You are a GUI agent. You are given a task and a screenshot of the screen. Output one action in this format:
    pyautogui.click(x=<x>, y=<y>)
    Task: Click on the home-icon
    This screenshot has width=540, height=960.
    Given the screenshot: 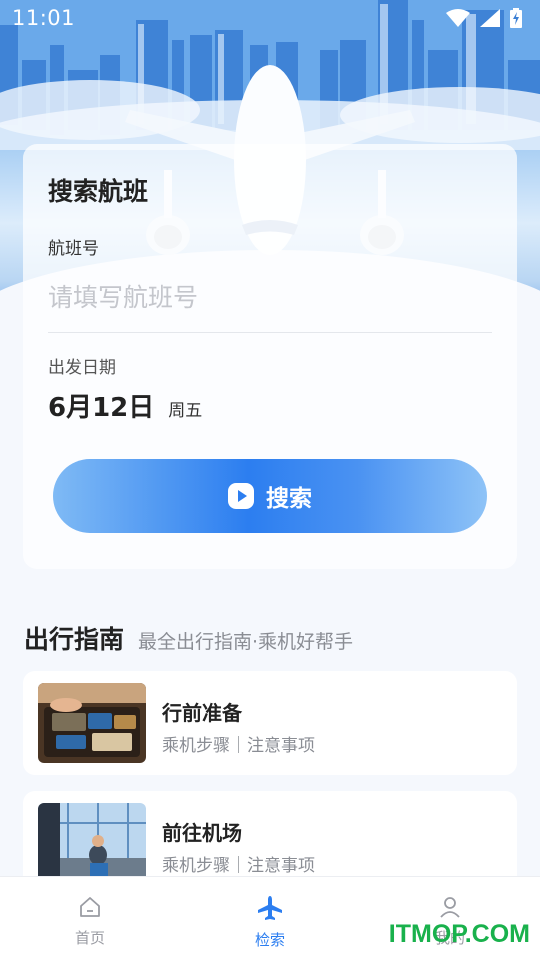 What is the action you would take?
    pyautogui.click(x=90, y=907)
    